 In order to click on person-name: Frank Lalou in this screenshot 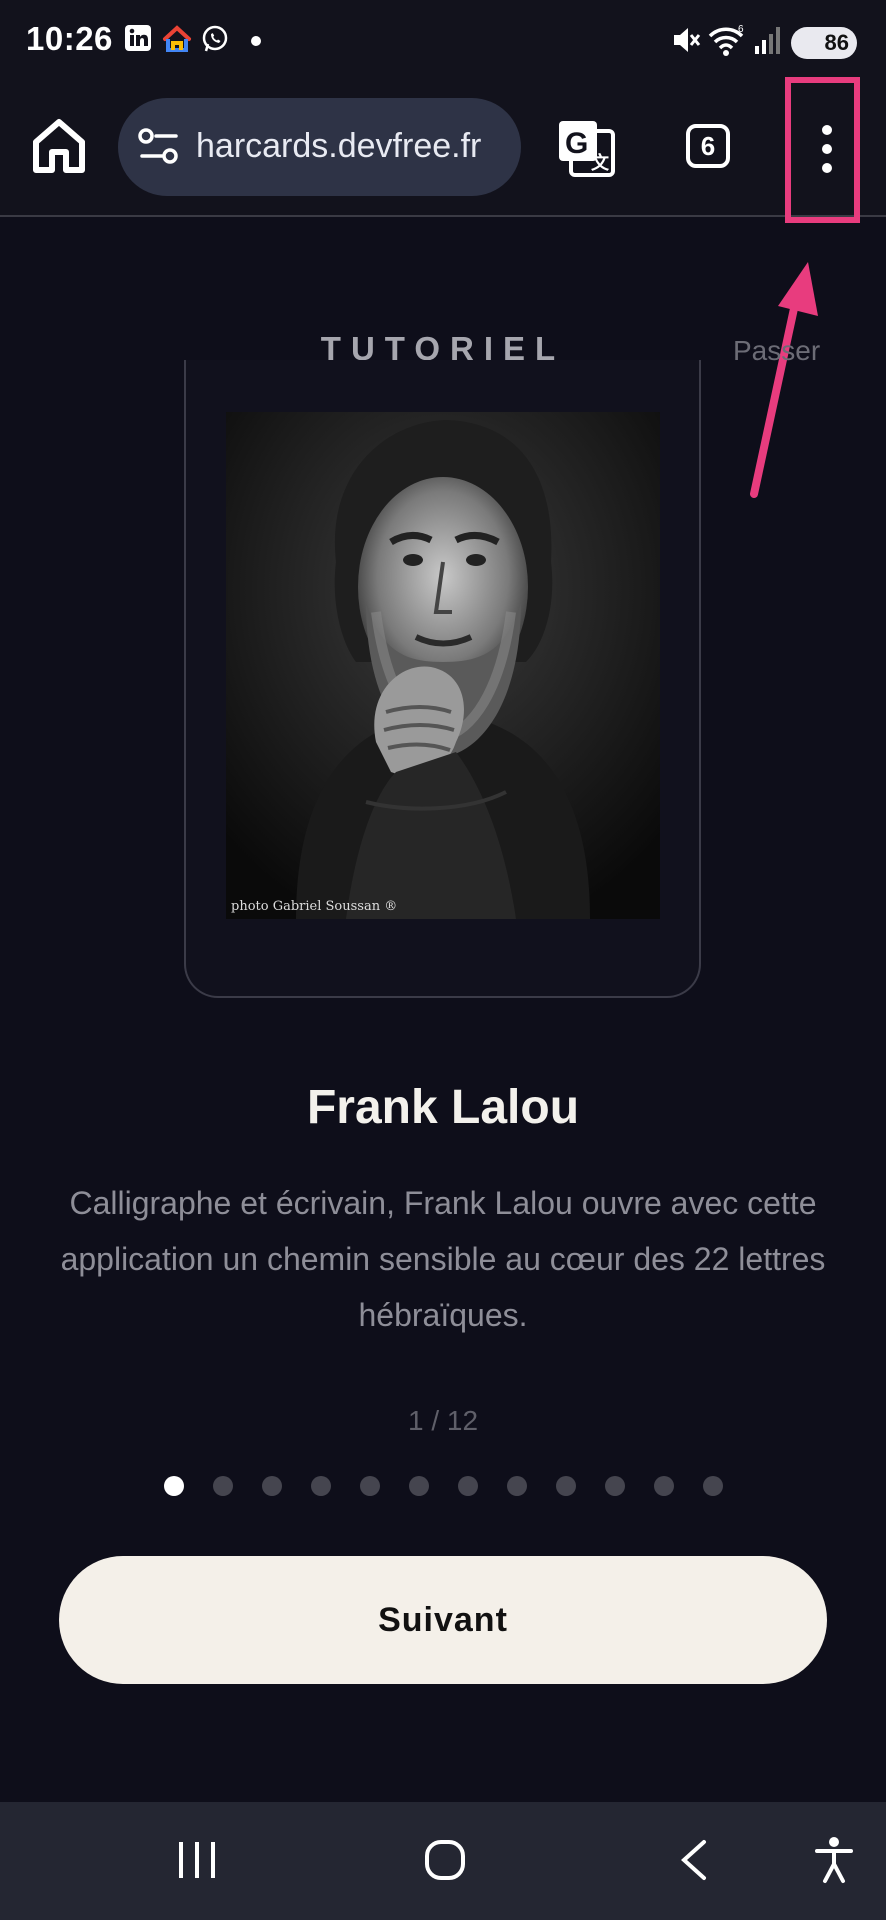, I will do `click(443, 1107)`.